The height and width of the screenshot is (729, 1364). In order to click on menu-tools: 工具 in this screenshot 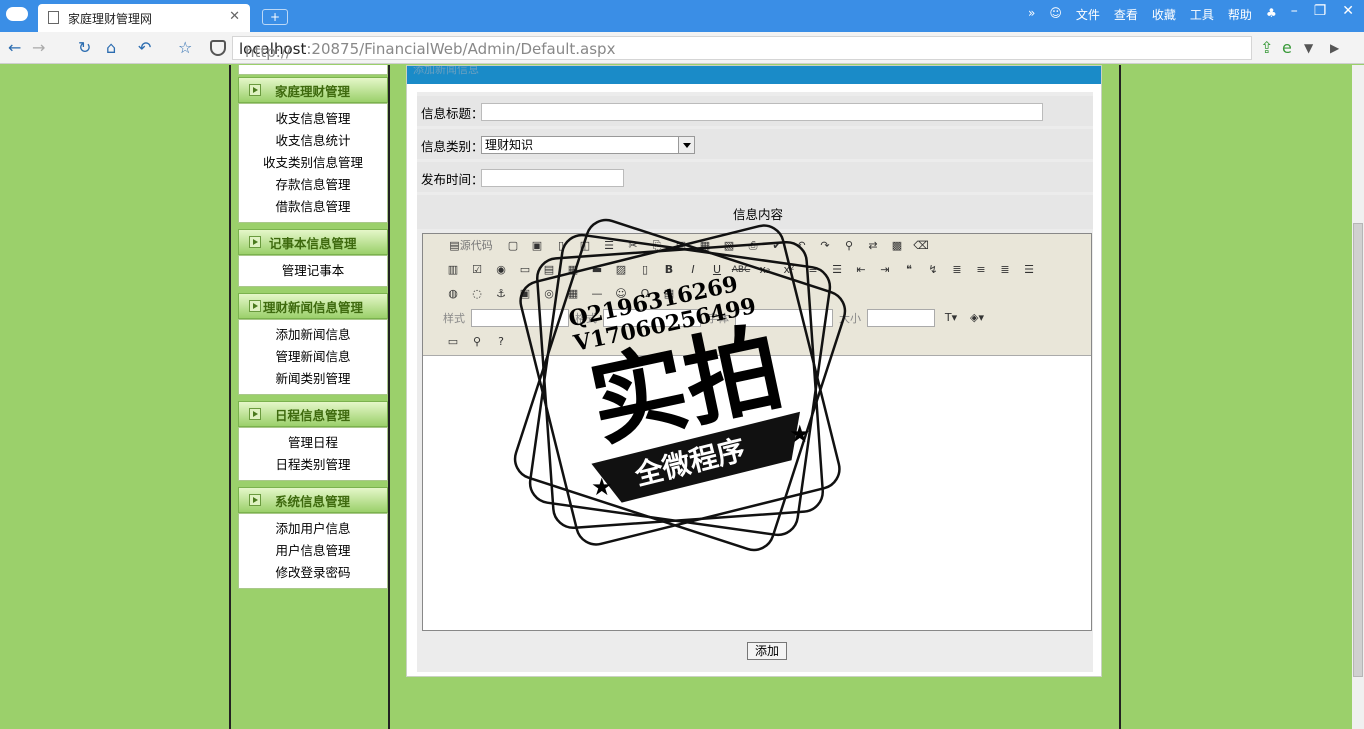, I will do `click(1202, 14)`.